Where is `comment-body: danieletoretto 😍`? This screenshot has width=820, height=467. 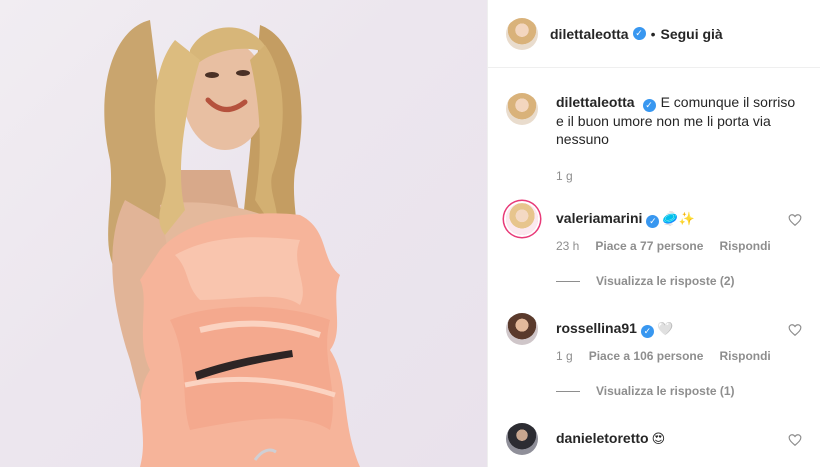 comment-body: danieletoretto 😍 is located at coordinates (610, 438).